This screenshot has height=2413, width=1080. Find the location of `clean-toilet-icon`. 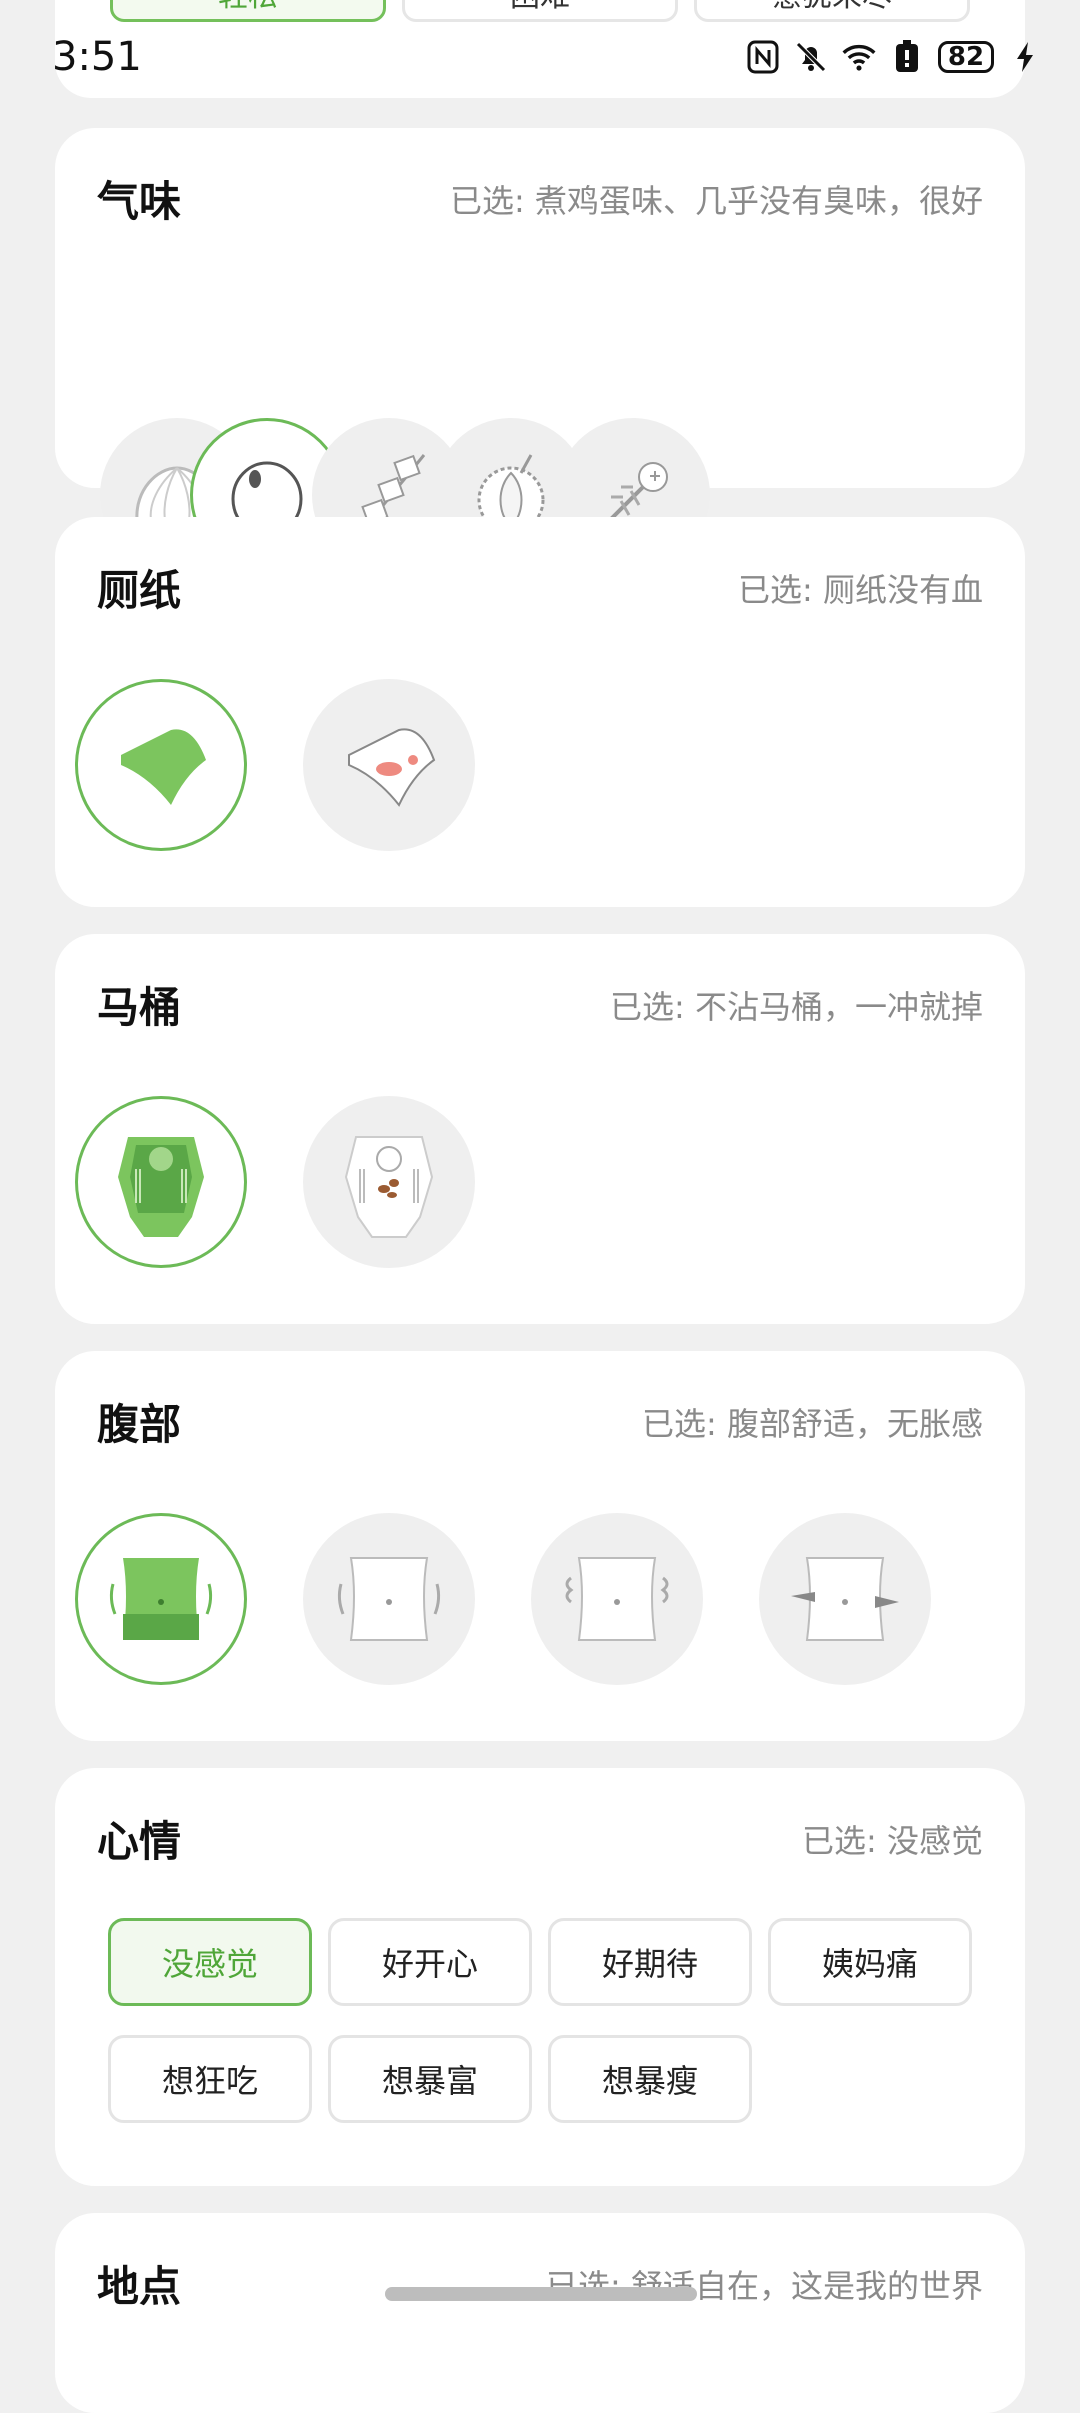

clean-toilet-icon is located at coordinates (161, 1187).